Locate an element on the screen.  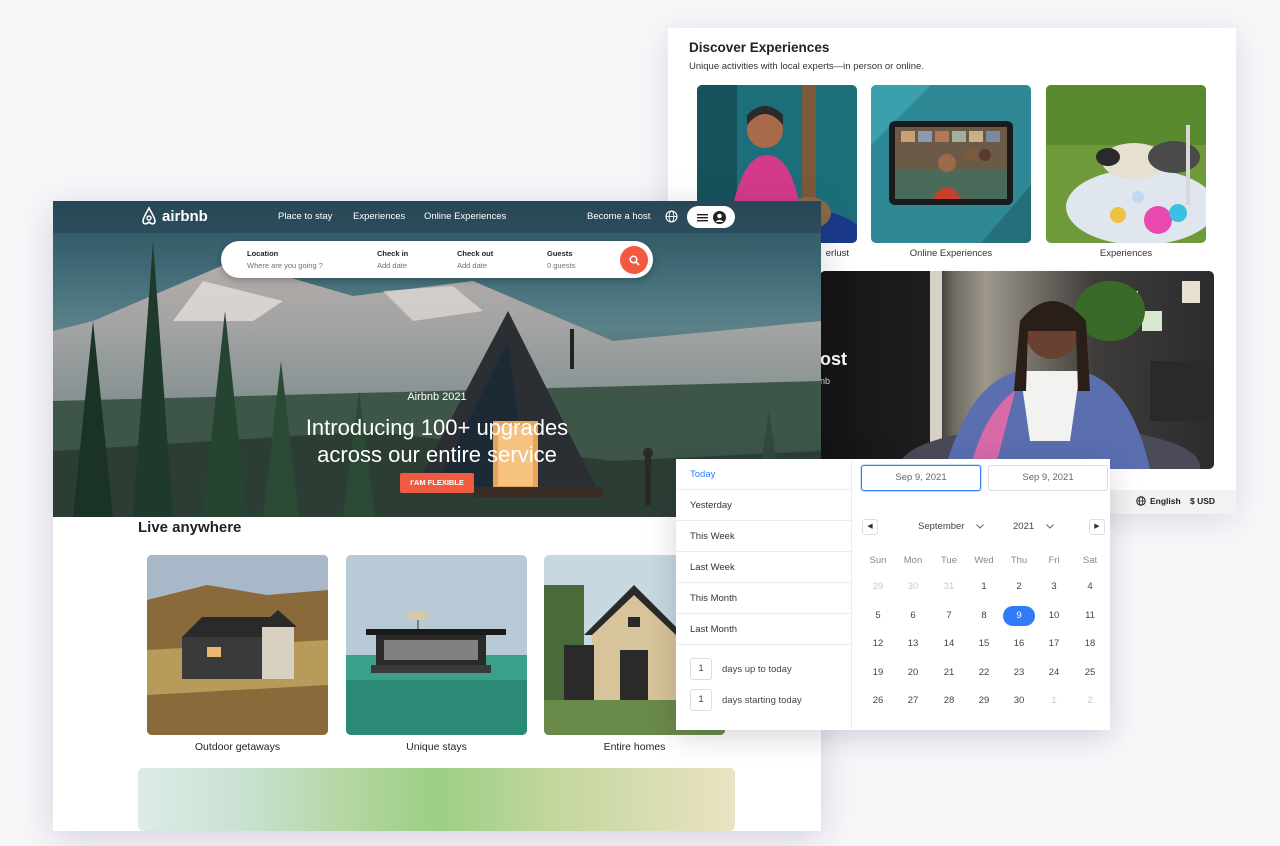
search-icon is located at coordinates (634, 260).